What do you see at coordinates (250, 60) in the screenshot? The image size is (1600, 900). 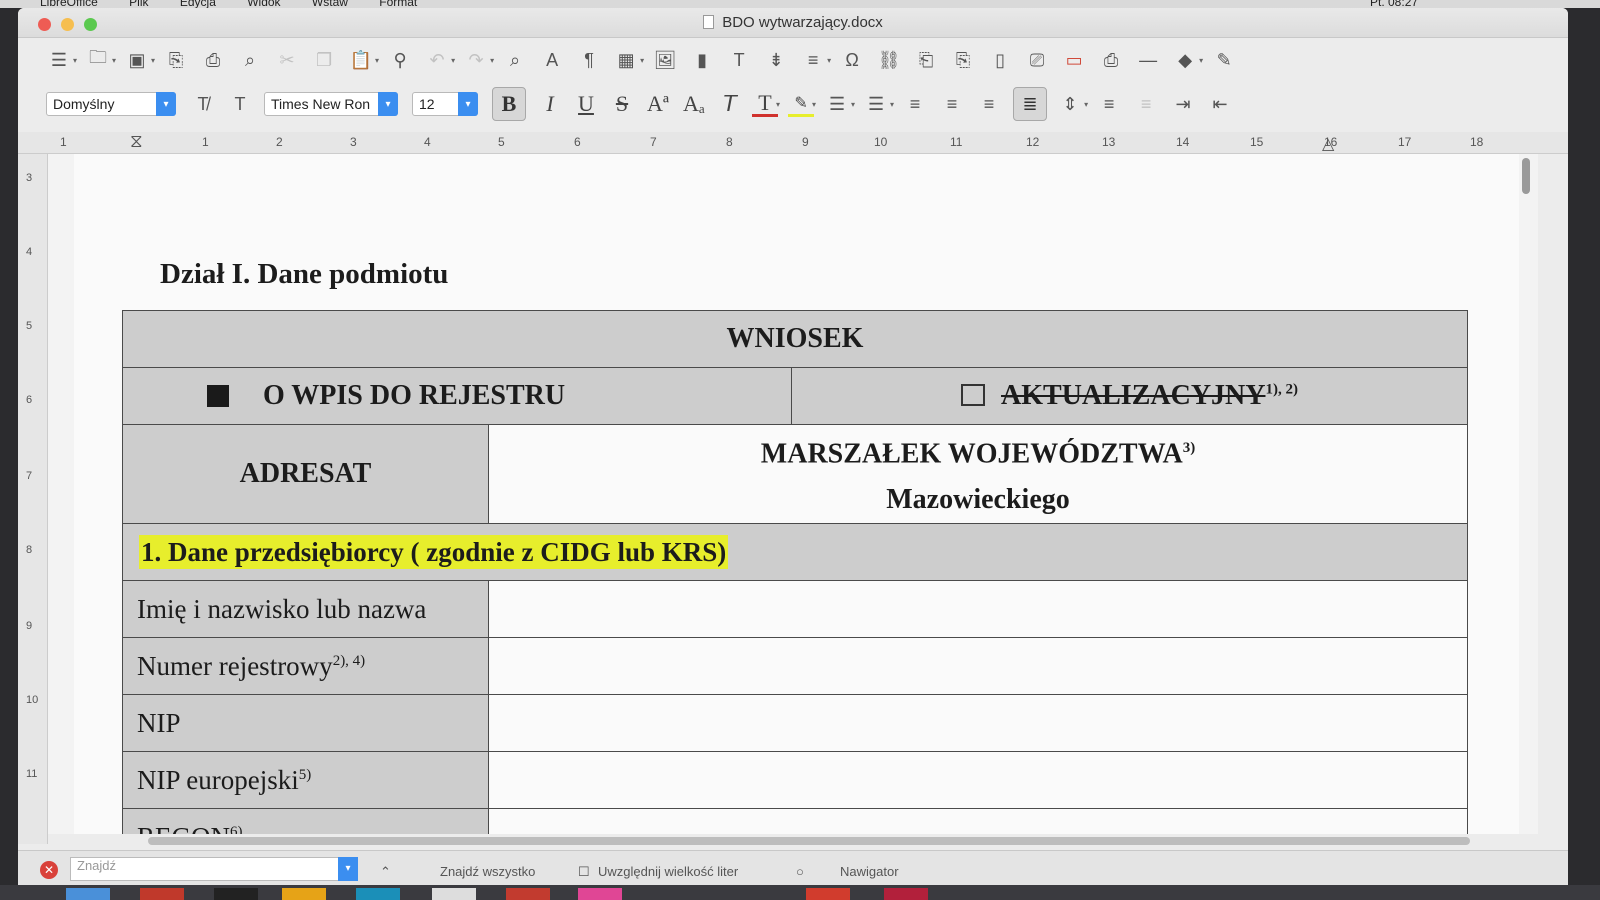 I see `print-preview-icon: ⌕` at bounding box center [250, 60].